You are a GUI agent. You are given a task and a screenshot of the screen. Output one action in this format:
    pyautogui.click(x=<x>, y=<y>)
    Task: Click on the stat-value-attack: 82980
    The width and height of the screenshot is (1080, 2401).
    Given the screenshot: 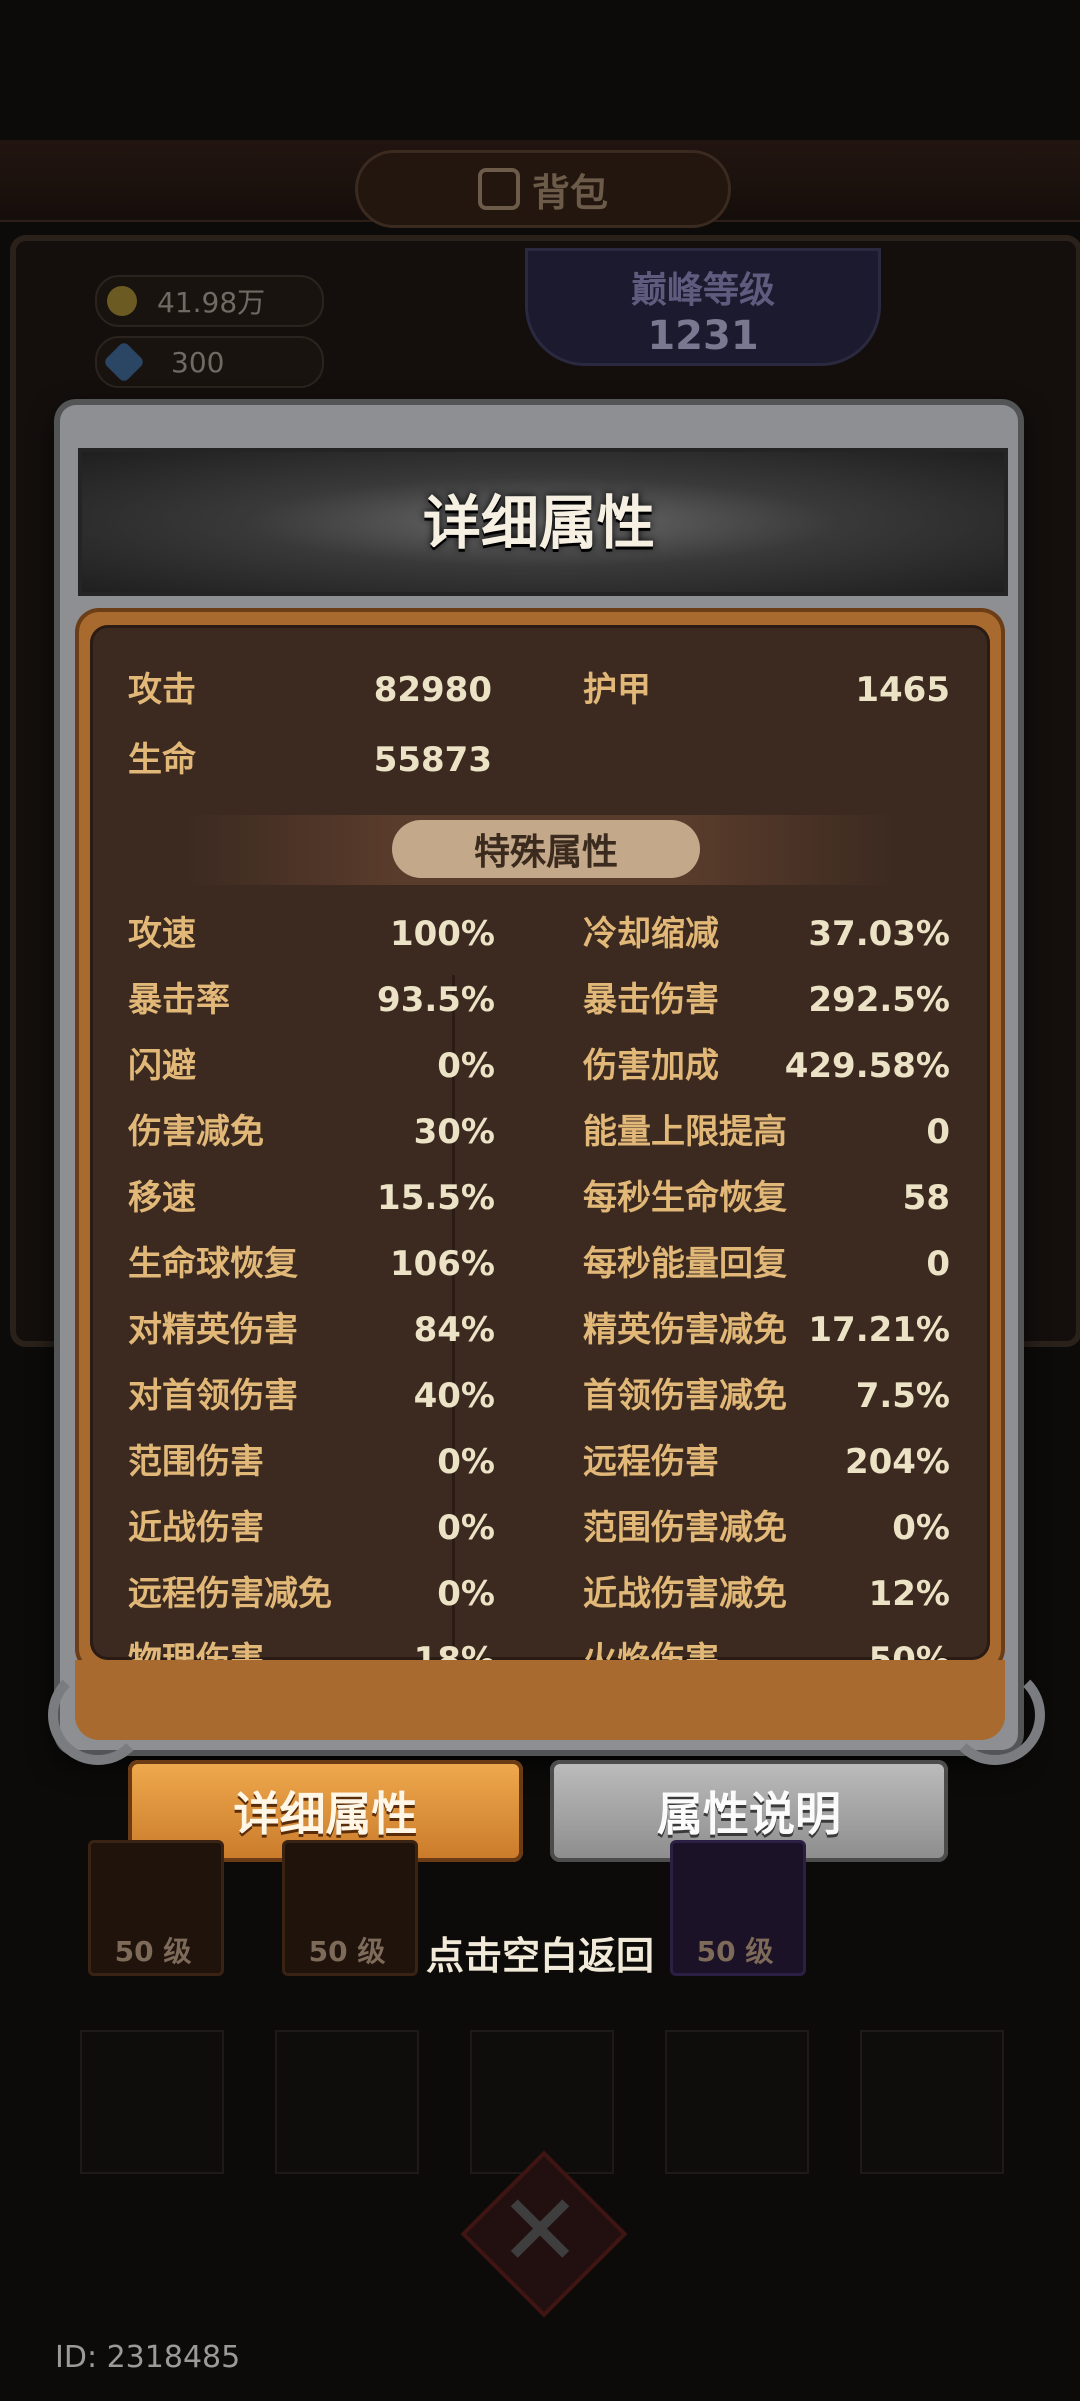 What is the action you would take?
    pyautogui.click(x=432, y=690)
    